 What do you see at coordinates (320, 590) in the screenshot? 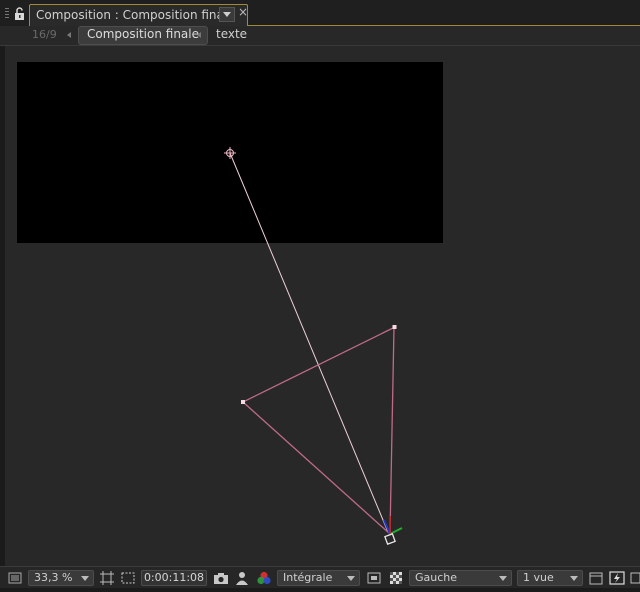
I see `panel-bottom-edge` at bounding box center [320, 590].